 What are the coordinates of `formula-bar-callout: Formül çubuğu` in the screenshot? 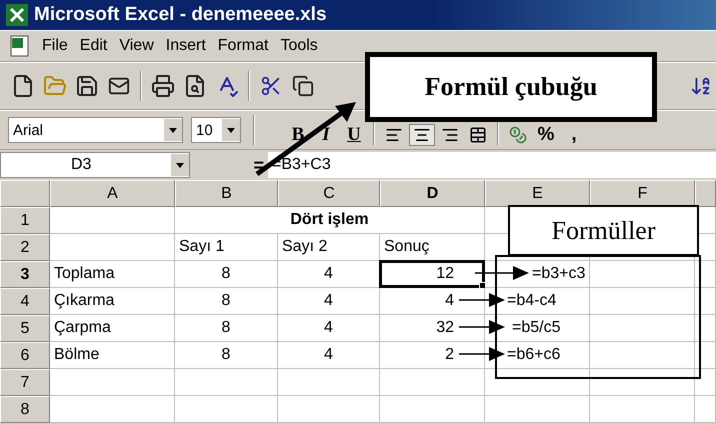 It's located at (511, 87).